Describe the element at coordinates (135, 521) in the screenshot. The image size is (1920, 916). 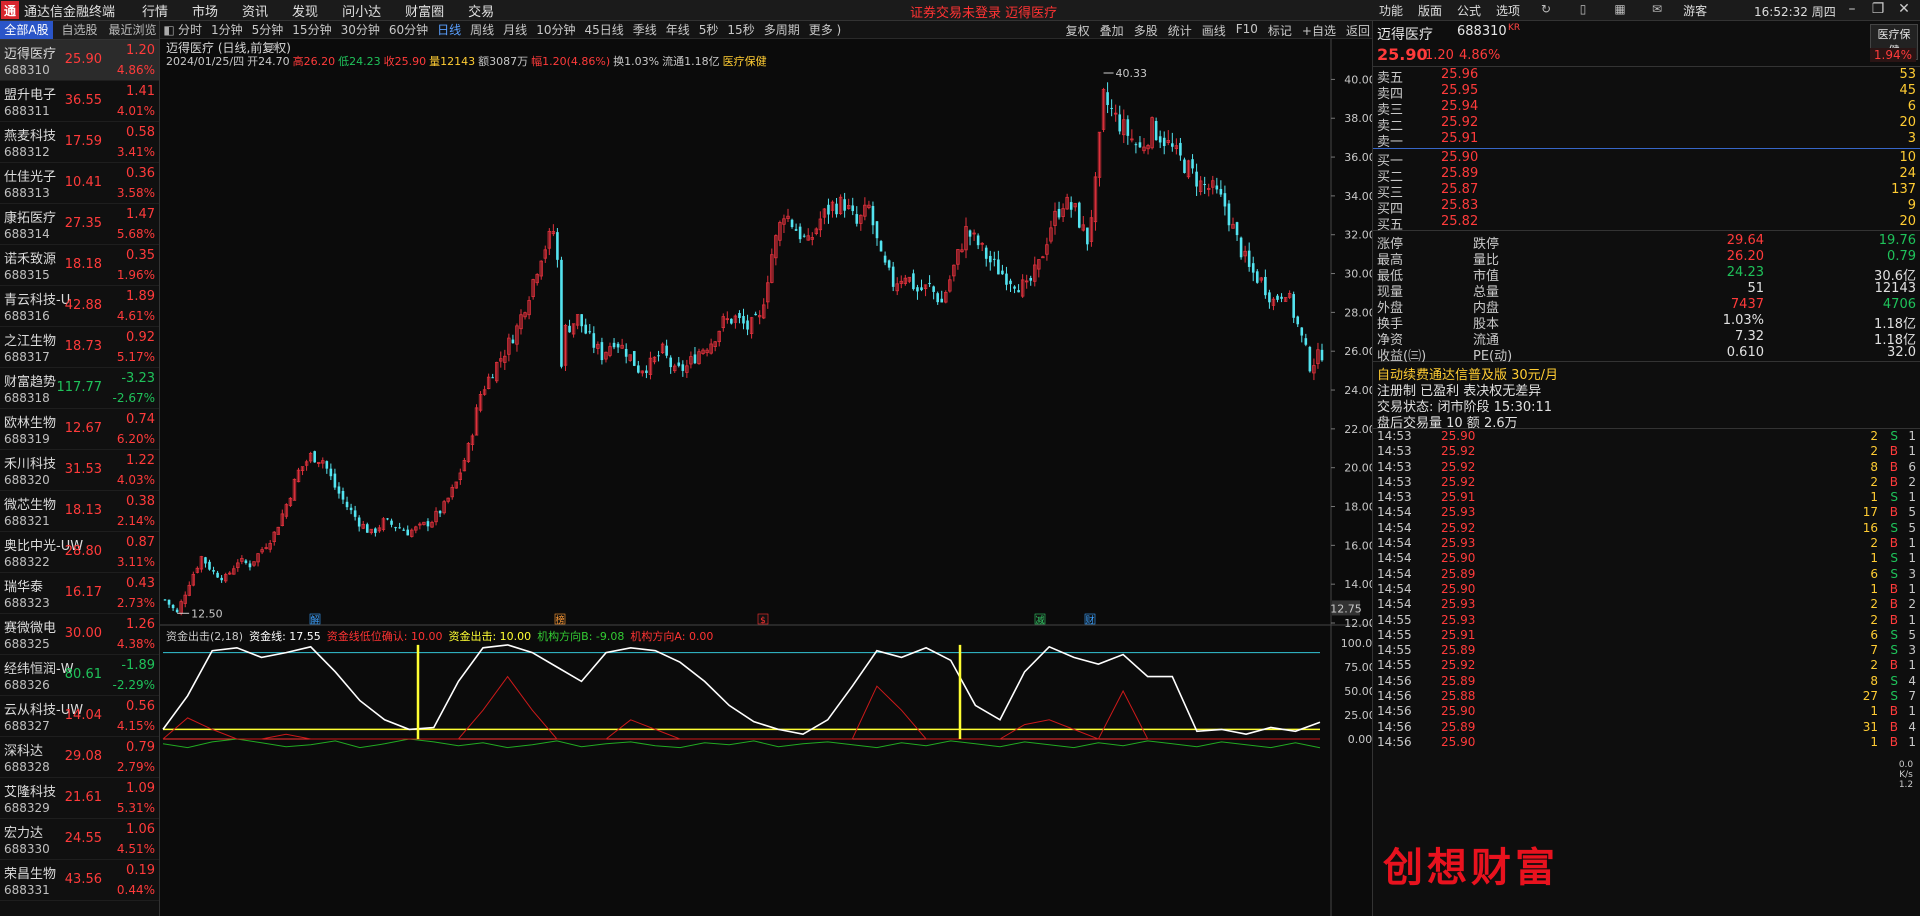
I see `stock-row-pct: 2.14%` at that location.